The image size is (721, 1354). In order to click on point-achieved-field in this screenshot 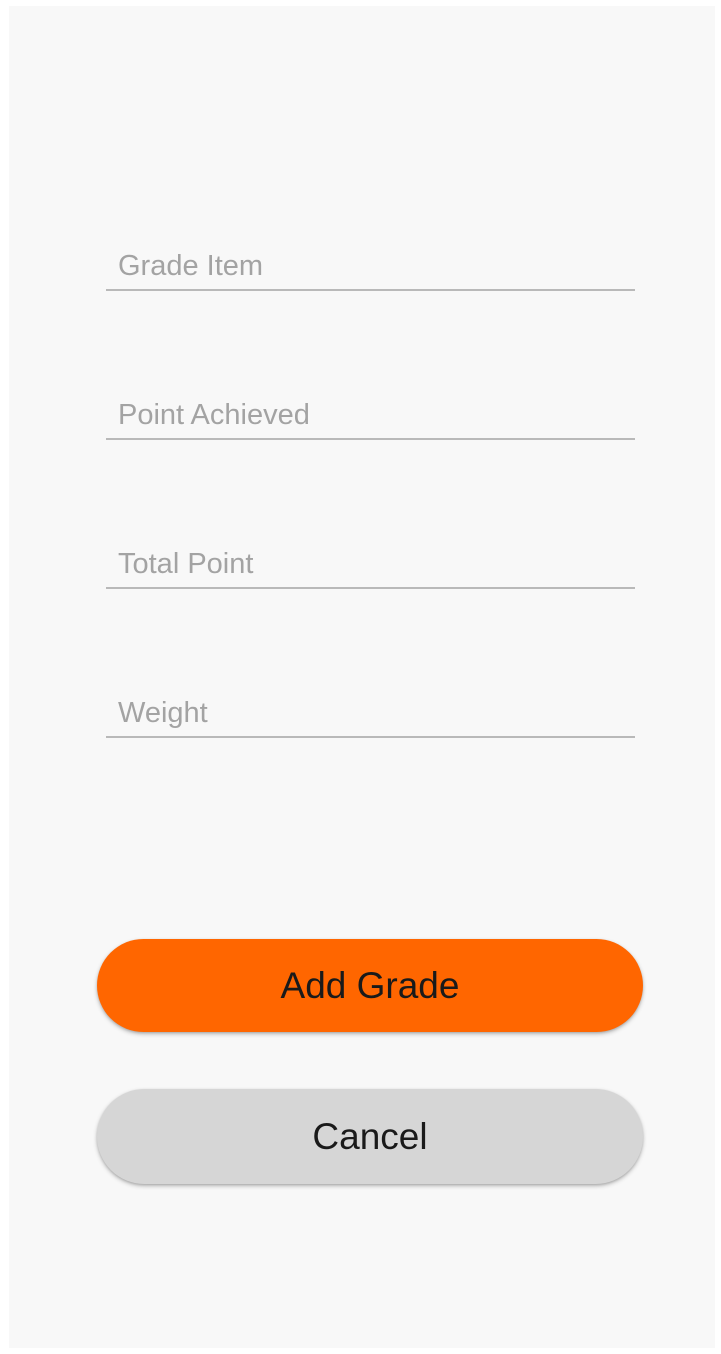, I will do `click(370, 419)`.